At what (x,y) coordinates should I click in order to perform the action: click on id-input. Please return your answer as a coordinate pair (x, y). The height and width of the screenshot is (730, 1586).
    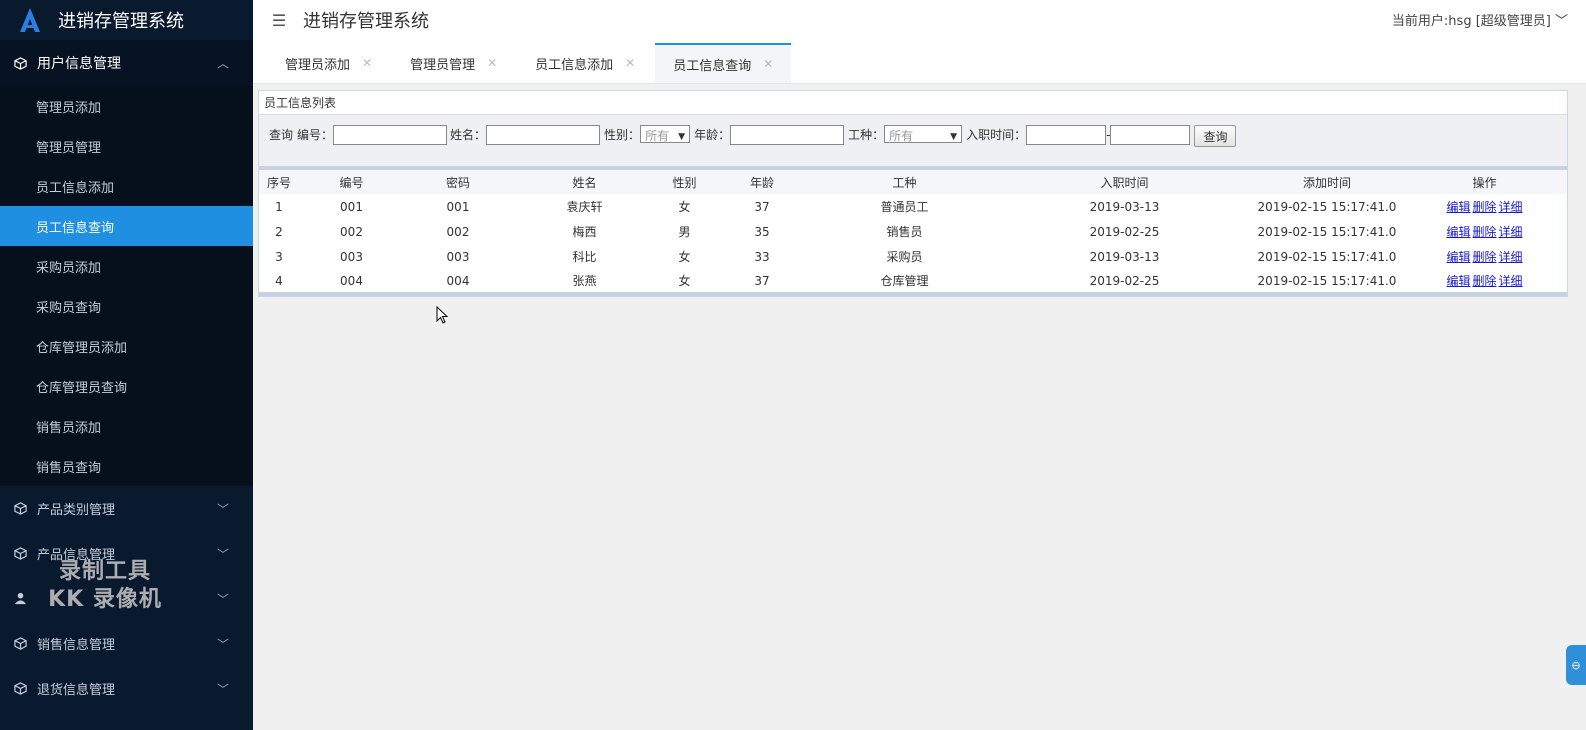
    Looking at the image, I should click on (390, 135).